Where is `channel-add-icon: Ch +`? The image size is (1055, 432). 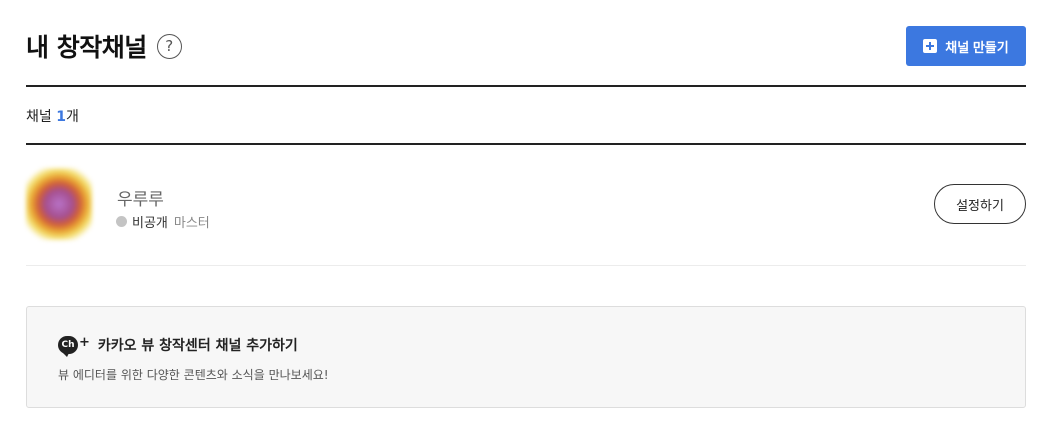 channel-add-icon: Ch + is located at coordinates (74, 345).